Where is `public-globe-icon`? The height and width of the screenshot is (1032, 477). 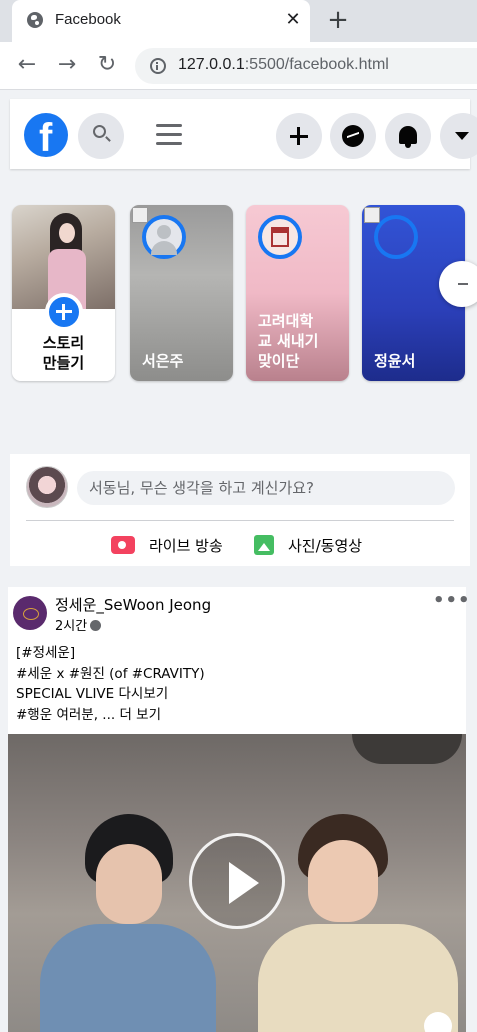
public-globe-icon is located at coordinates (96, 625).